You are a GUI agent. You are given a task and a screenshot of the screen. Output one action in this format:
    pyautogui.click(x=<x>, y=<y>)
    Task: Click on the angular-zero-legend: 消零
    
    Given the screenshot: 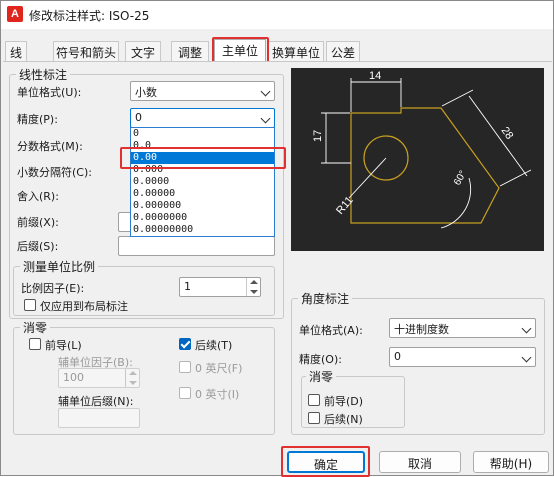 What is the action you would take?
    pyautogui.click(x=321, y=376)
    